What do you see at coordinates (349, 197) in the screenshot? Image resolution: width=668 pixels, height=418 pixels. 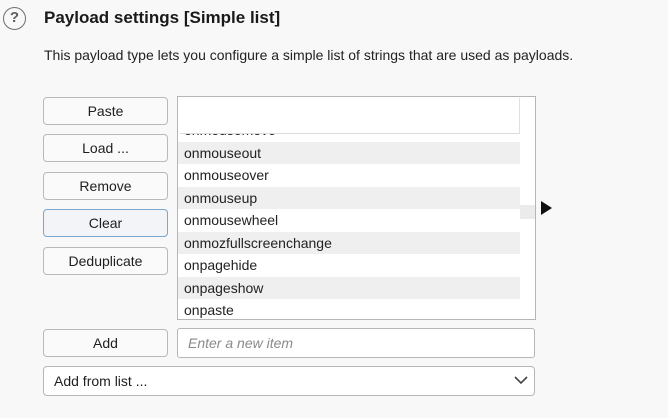 I see `list-item: onmouseup` at bounding box center [349, 197].